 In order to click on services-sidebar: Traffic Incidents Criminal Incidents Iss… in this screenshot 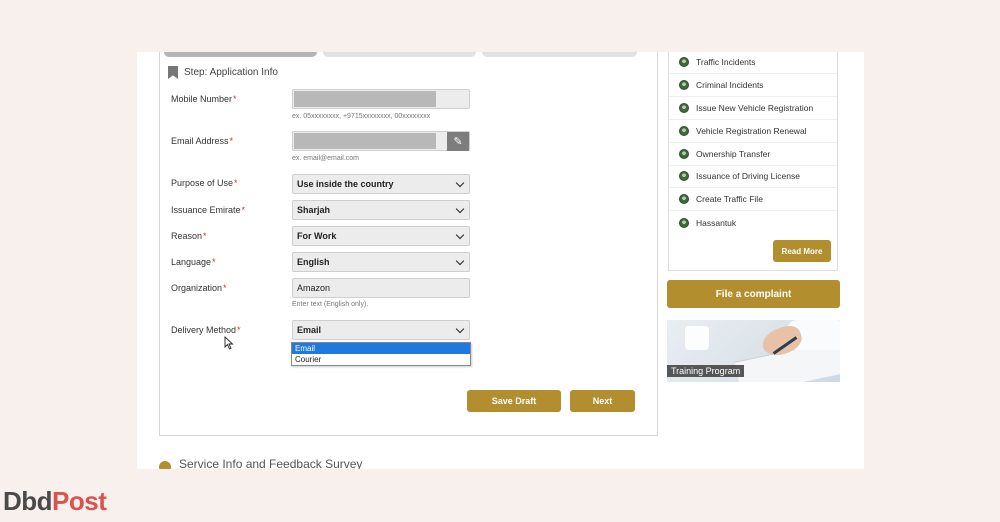, I will do `click(753, 161)`.